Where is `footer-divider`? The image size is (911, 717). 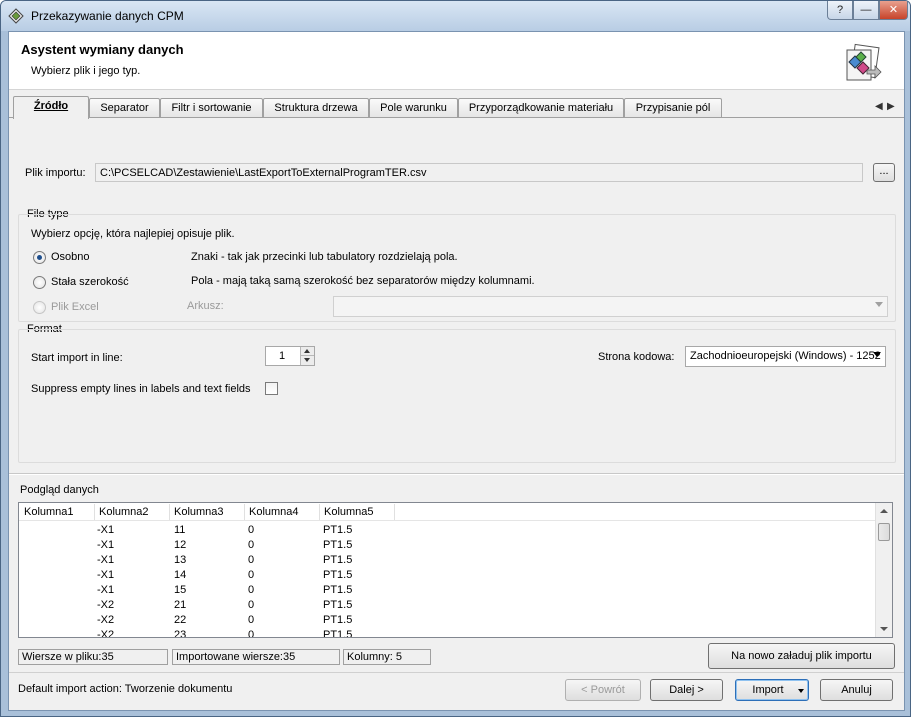
footer-divider is located at coordinates (456, 672).